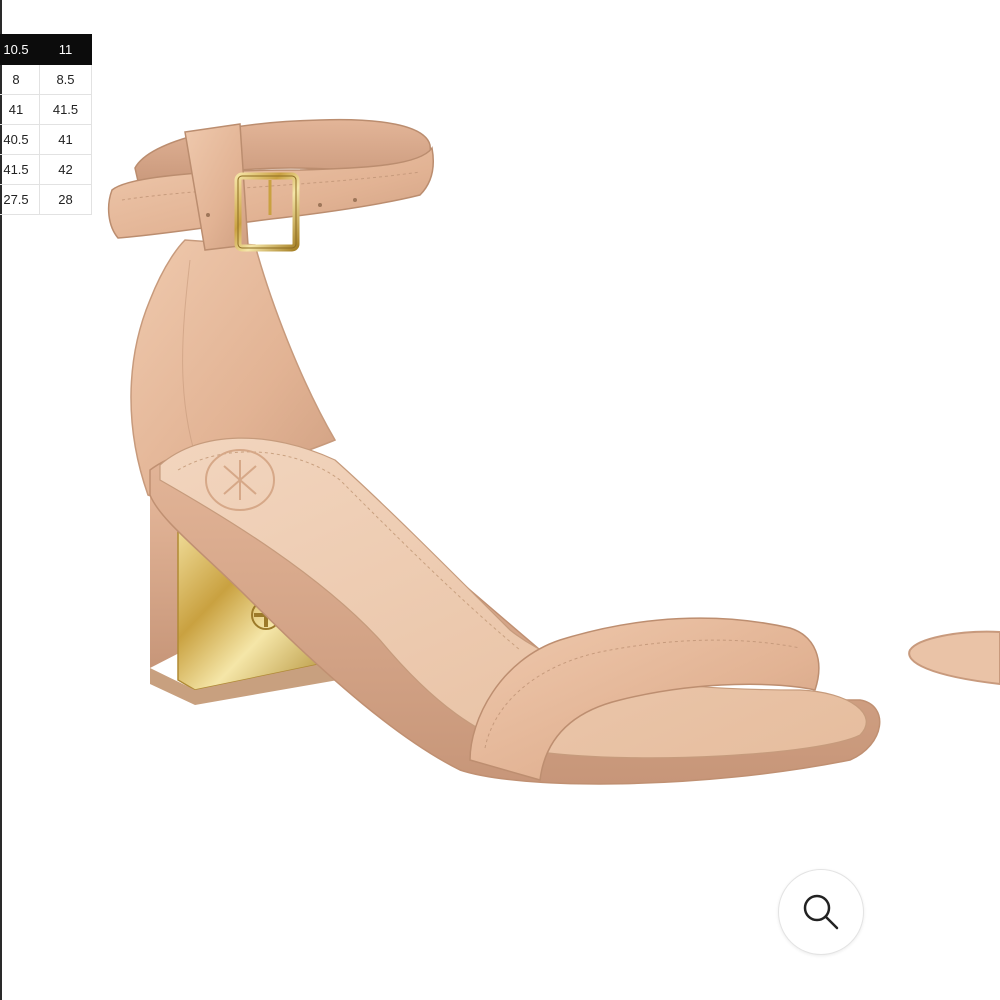  I want to click on size-chart-row: 41 41.5, so click(46, 109).